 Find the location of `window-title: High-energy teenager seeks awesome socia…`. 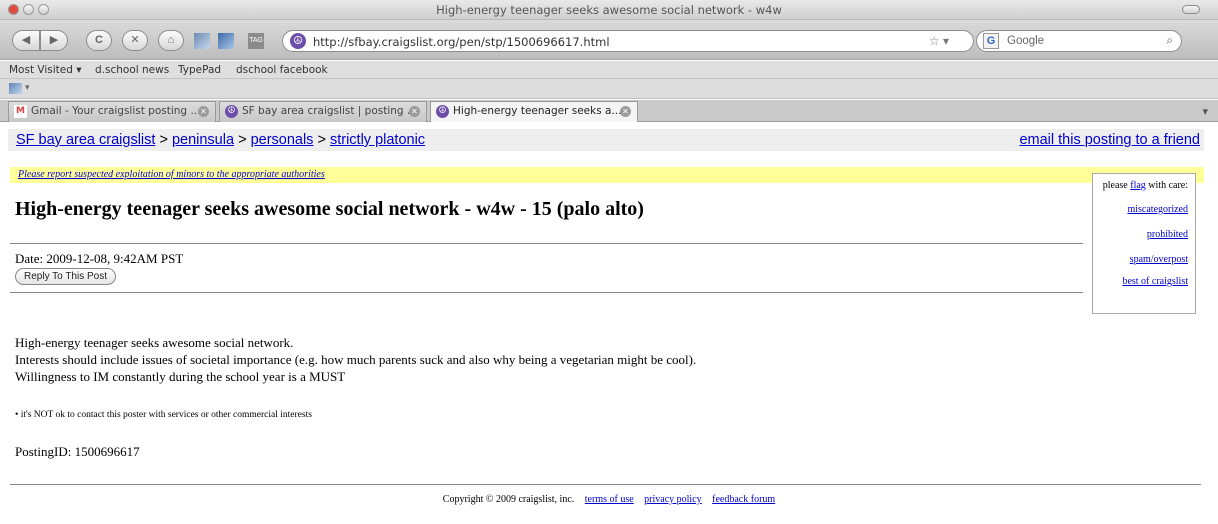

window-title: High-energy teenager seeks awesome socia… is located at coordinates (609, 10).